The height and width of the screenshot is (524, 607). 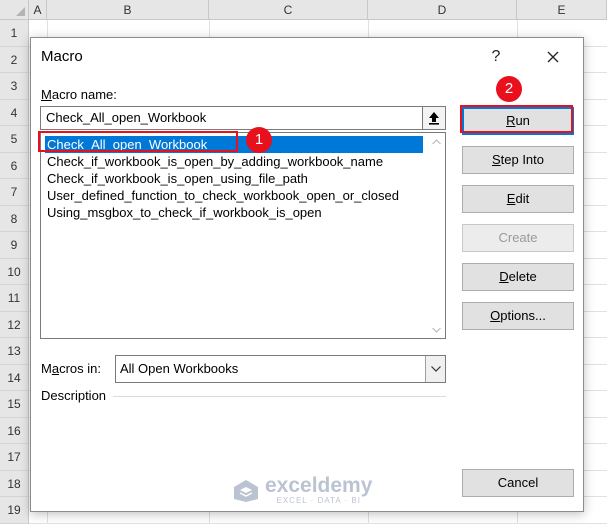 I want to click on chevron-up-icon, so click(x=436, y=141).